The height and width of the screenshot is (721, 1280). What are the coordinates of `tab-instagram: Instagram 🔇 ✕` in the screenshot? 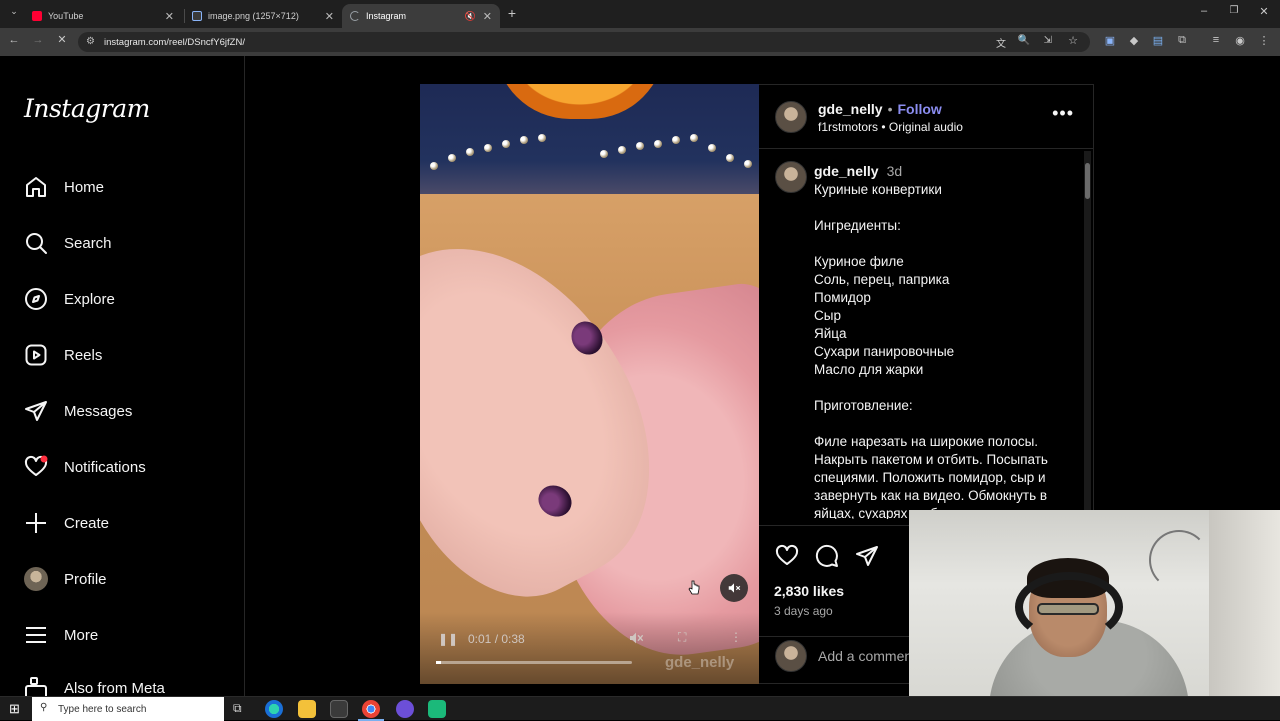 It's located at (421, 16).